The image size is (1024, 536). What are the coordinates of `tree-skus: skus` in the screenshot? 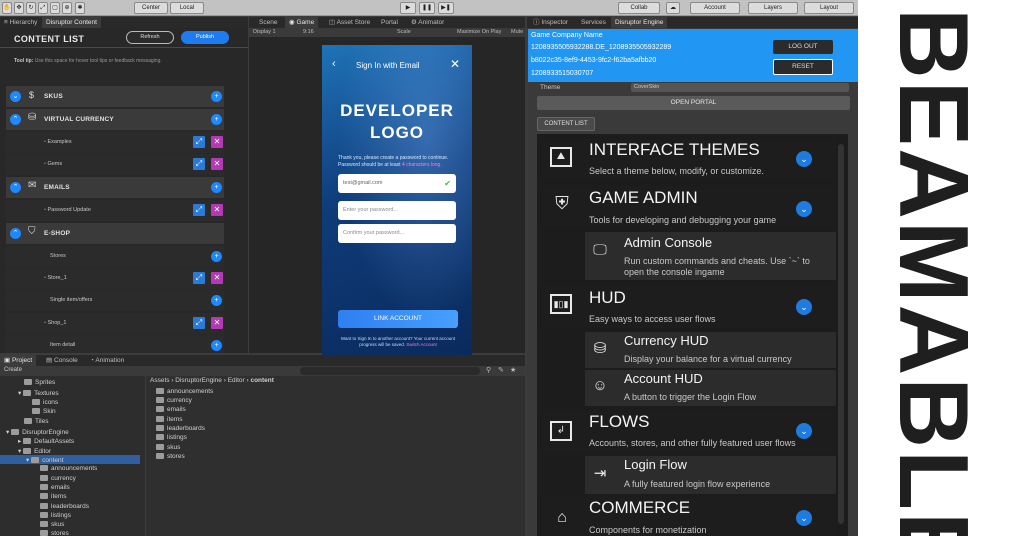 It's located at (52, 524).